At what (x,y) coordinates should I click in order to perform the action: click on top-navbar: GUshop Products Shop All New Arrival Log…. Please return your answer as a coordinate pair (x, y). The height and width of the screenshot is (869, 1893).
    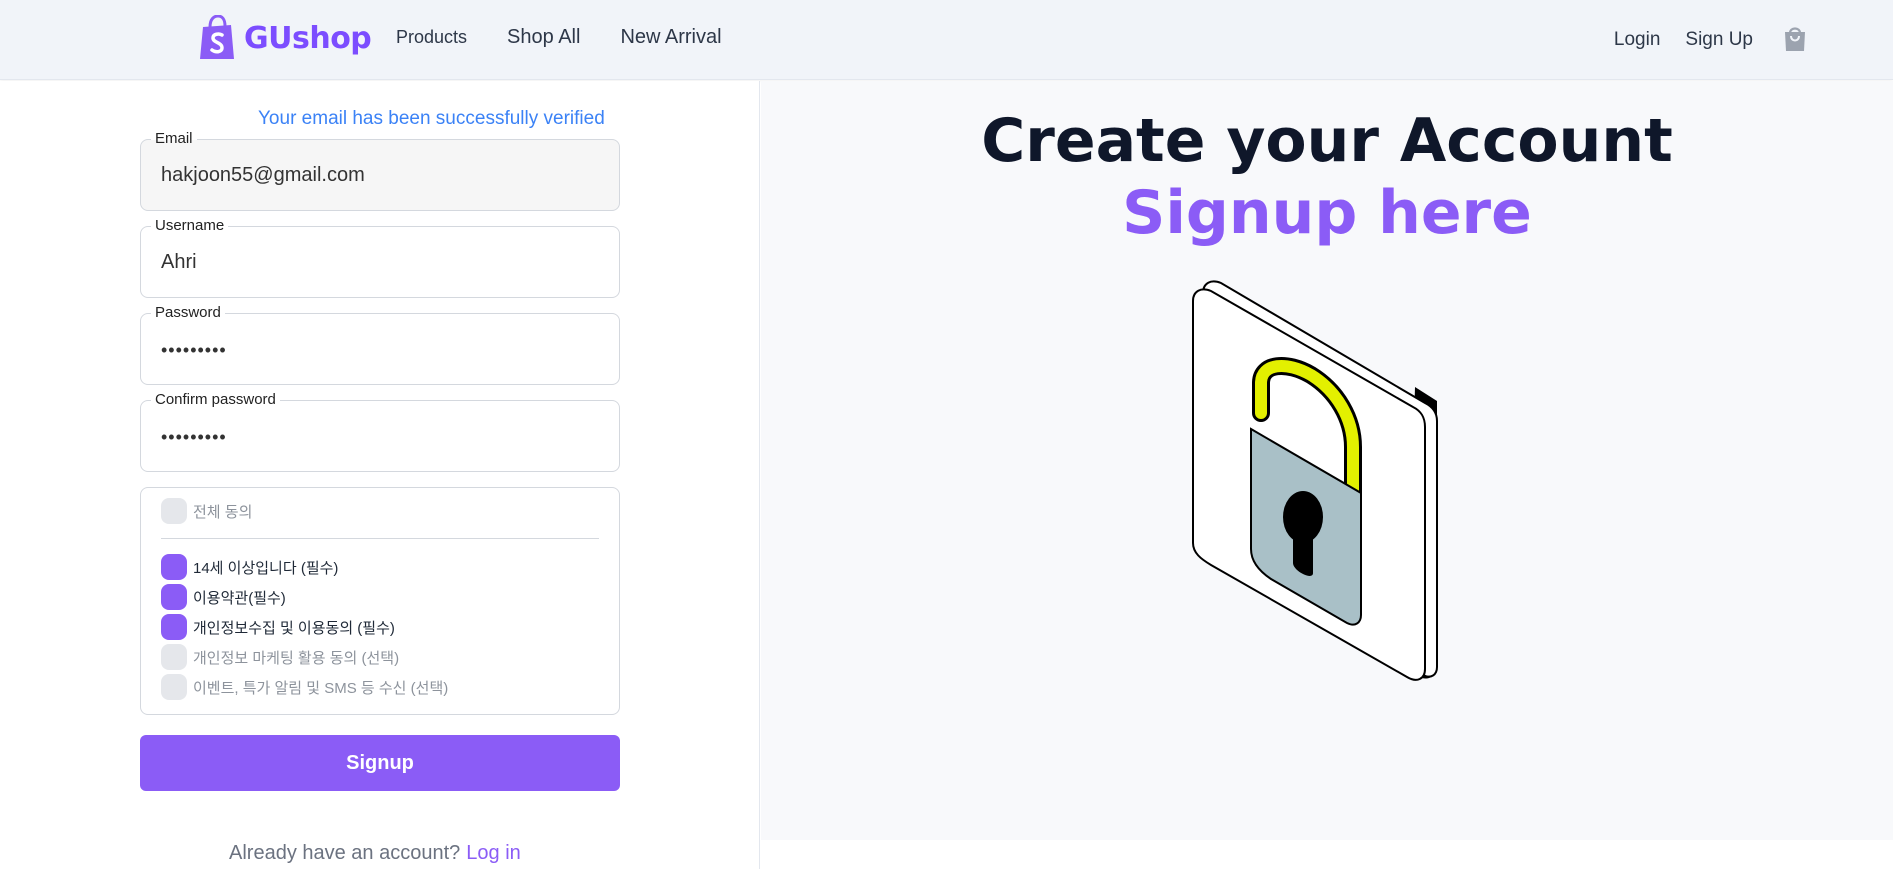
    Looking at the image, I should click on (946, 40).